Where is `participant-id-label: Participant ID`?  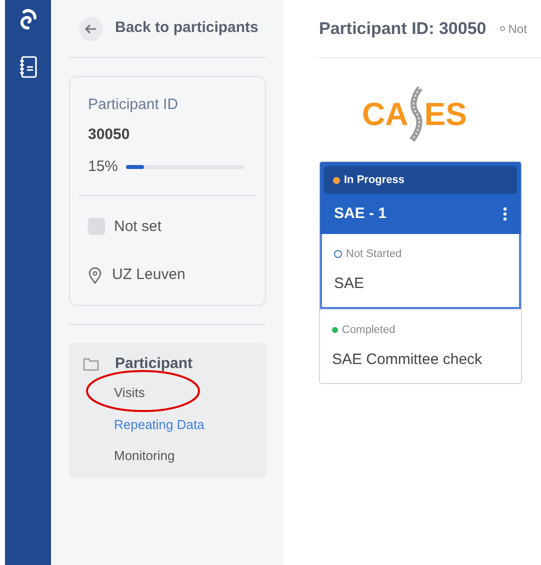
participant-id-label: Participant ID is located at coordinates (134, 105).